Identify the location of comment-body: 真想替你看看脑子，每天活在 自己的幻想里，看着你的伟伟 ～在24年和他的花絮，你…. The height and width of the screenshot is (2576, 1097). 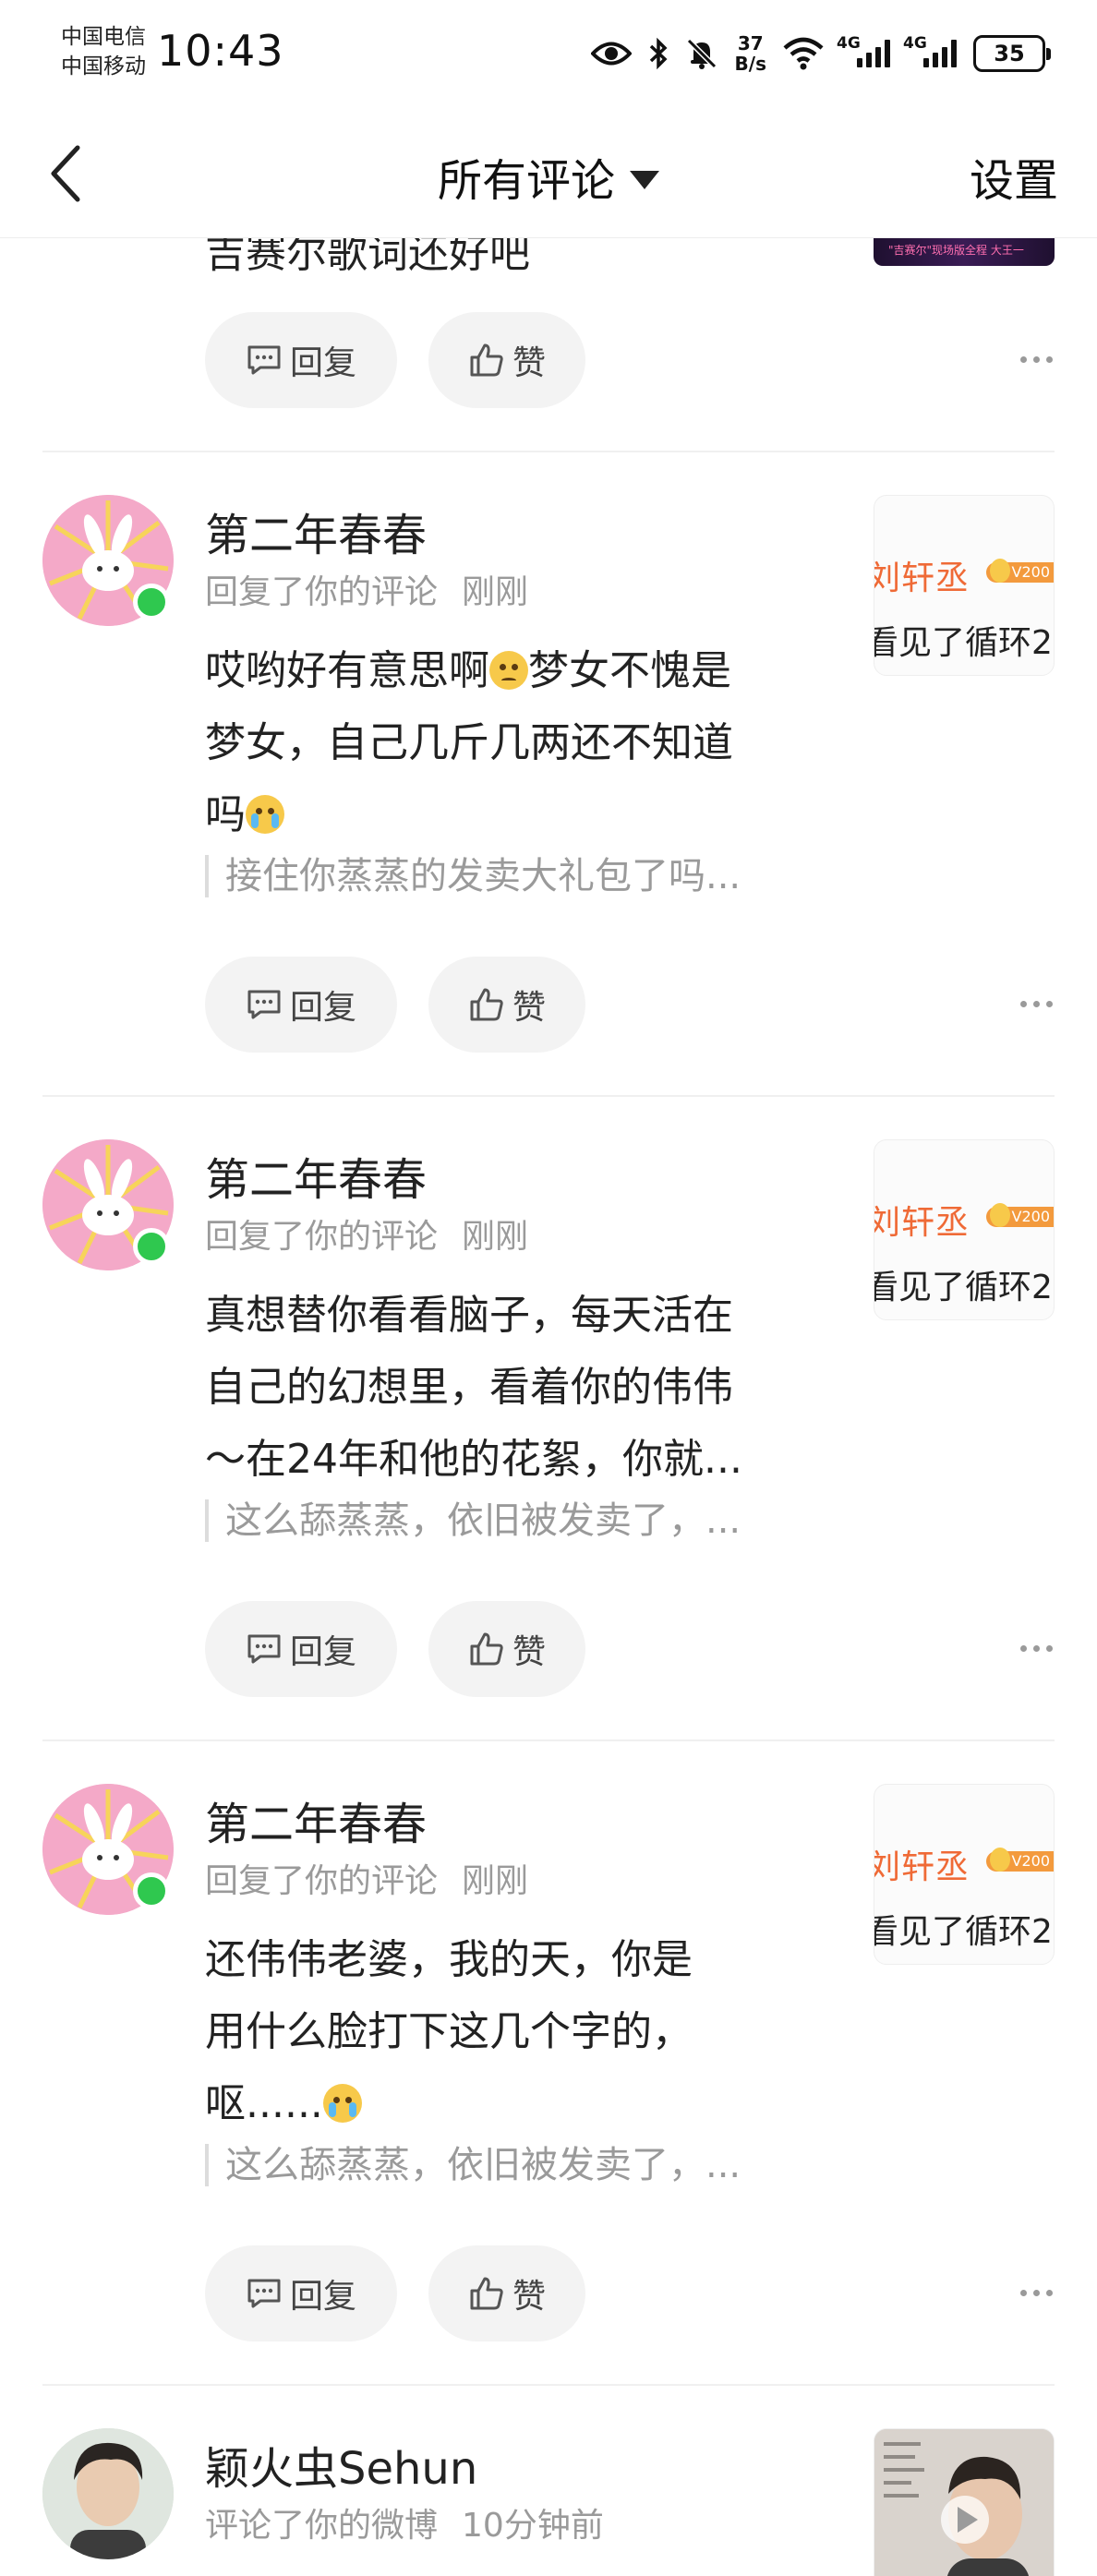
(510, 1388).